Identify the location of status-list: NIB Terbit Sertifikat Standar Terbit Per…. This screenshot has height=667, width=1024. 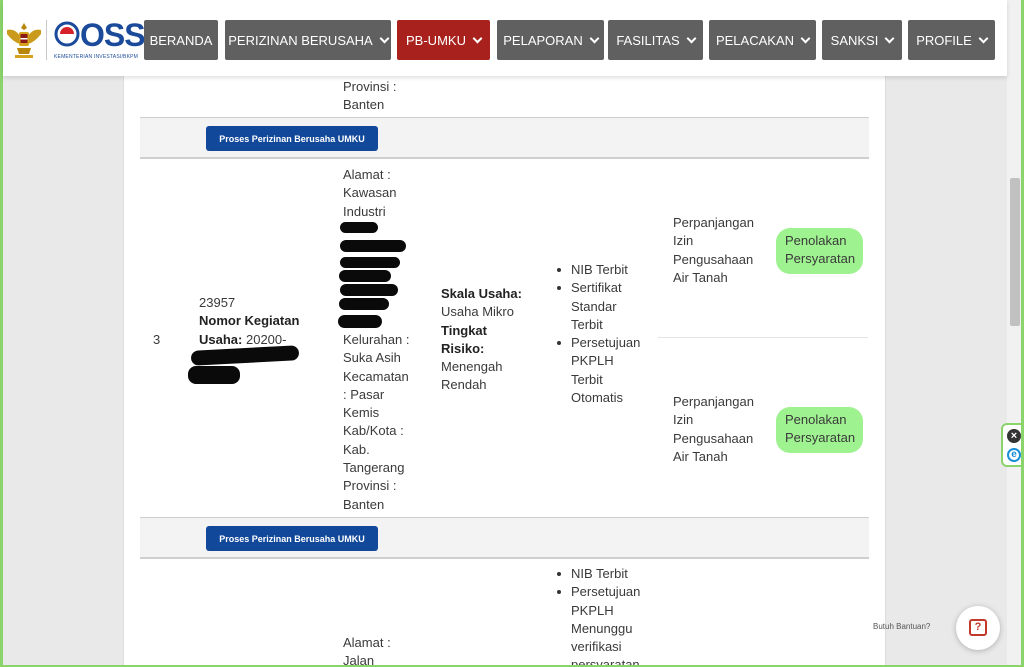
(605, 334).